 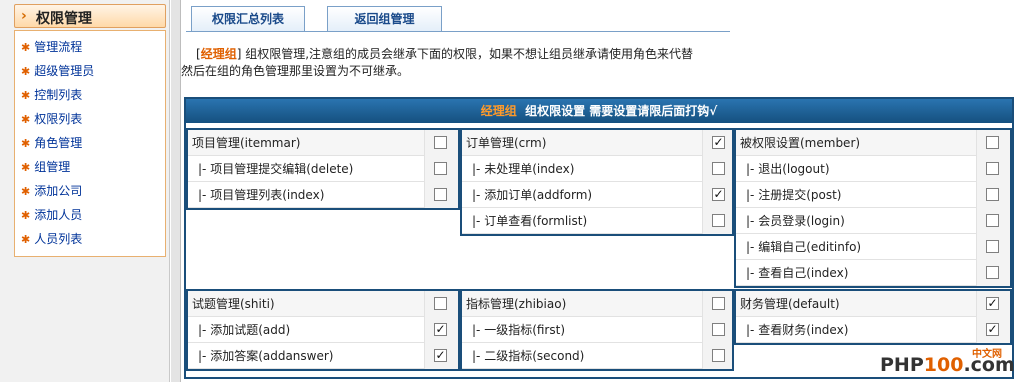 What do you see at coordinates (873, 221) in the screenshot?
I see `permission-row: |- 会员登录(login)` at bounding box center [873, 221].